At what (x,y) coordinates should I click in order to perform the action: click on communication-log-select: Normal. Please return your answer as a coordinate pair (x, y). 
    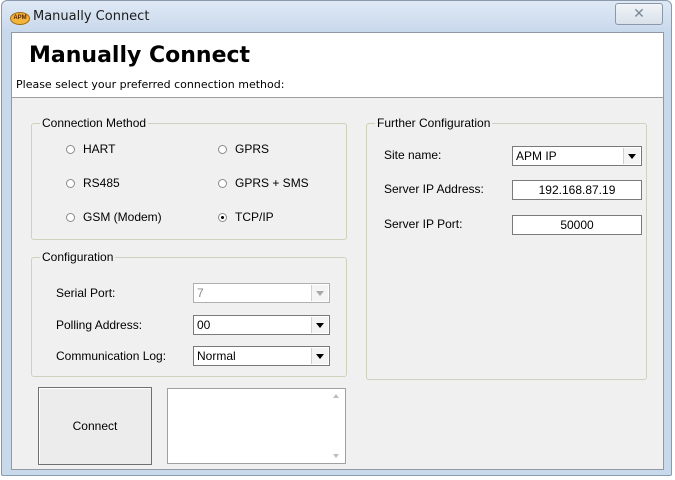
    Looking at the image, I should click on (261, 356).